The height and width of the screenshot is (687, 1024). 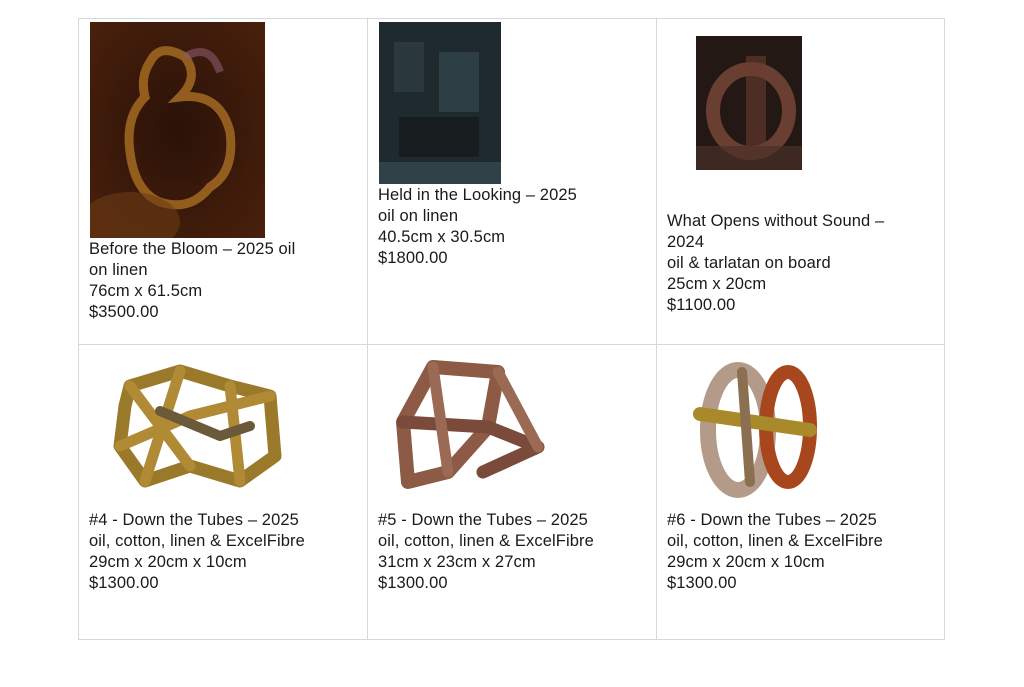 I want to click on artwork-dimensions: 40.5cm x 30.5cm, so click(x=442, y=237).